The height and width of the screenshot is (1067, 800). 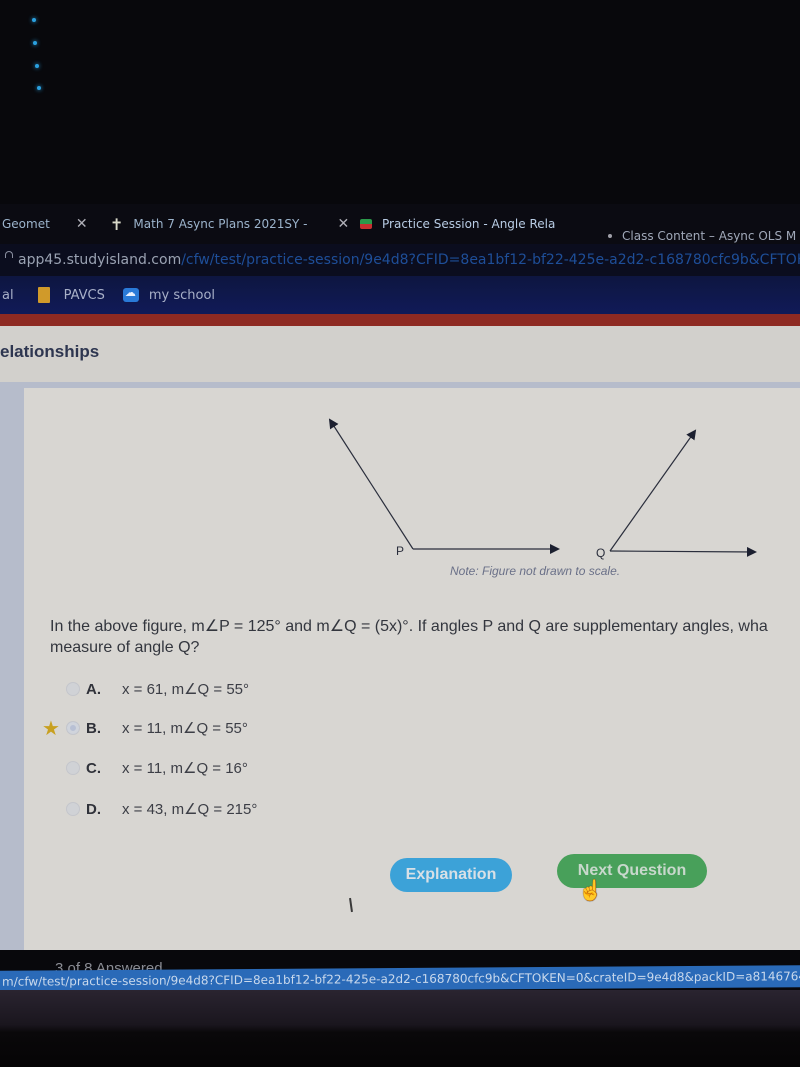 I want to click on angle-q: Q, so click(x=676, y=494).